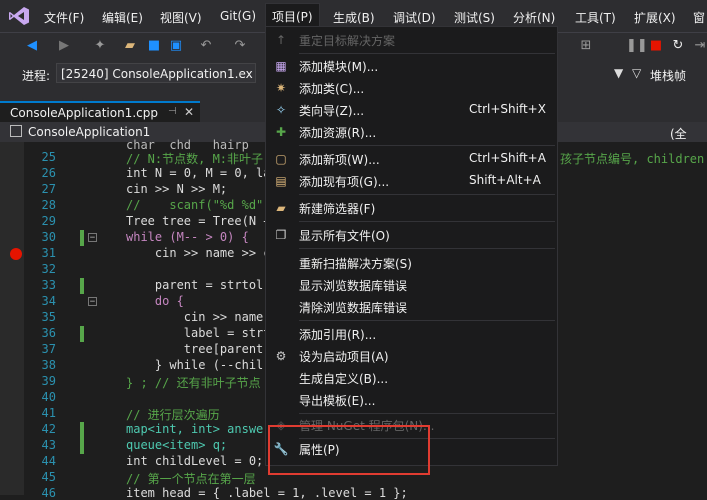 The width and height of the screenshot is (707, 500). What do you see at coordinates (281, 88) in the screenshot?
I see `add-class-icon: ✷` at bounding box center [281, 88].